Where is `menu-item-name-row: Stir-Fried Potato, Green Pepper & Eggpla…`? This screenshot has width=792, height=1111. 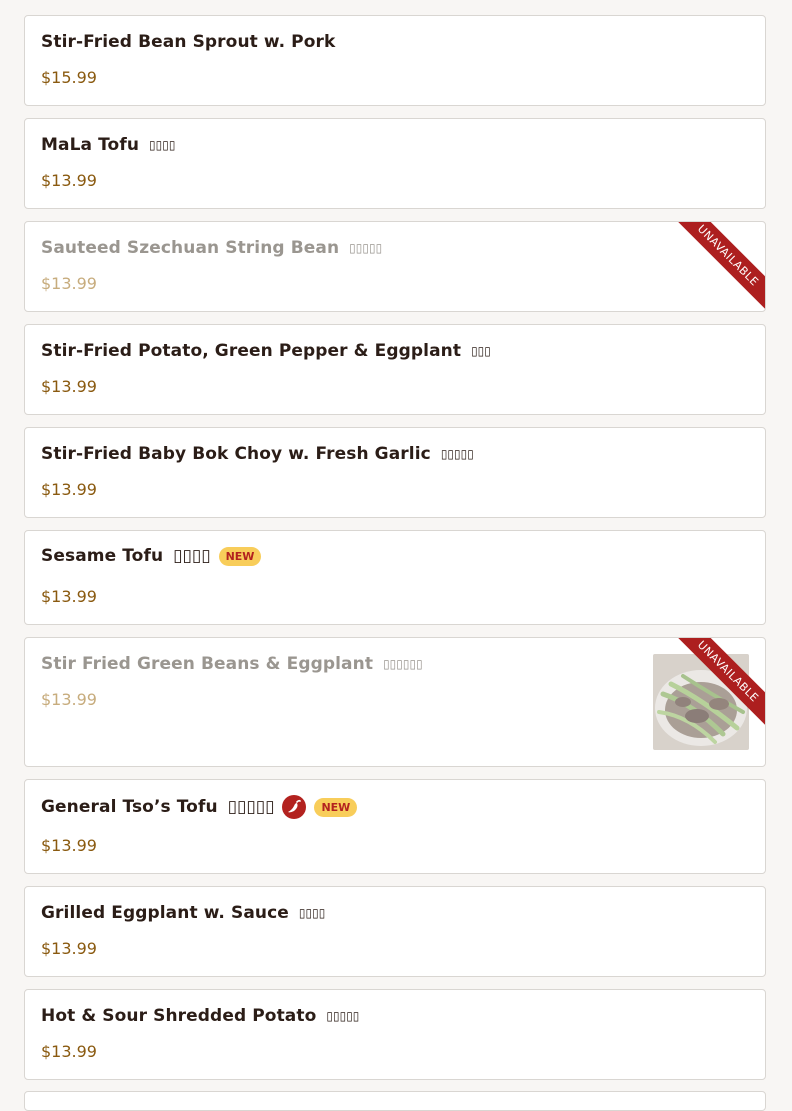
menu-item-name-row: Stir-Fried Potato, Green Pepper & Eggpla… is located at coordinates (266, 351).